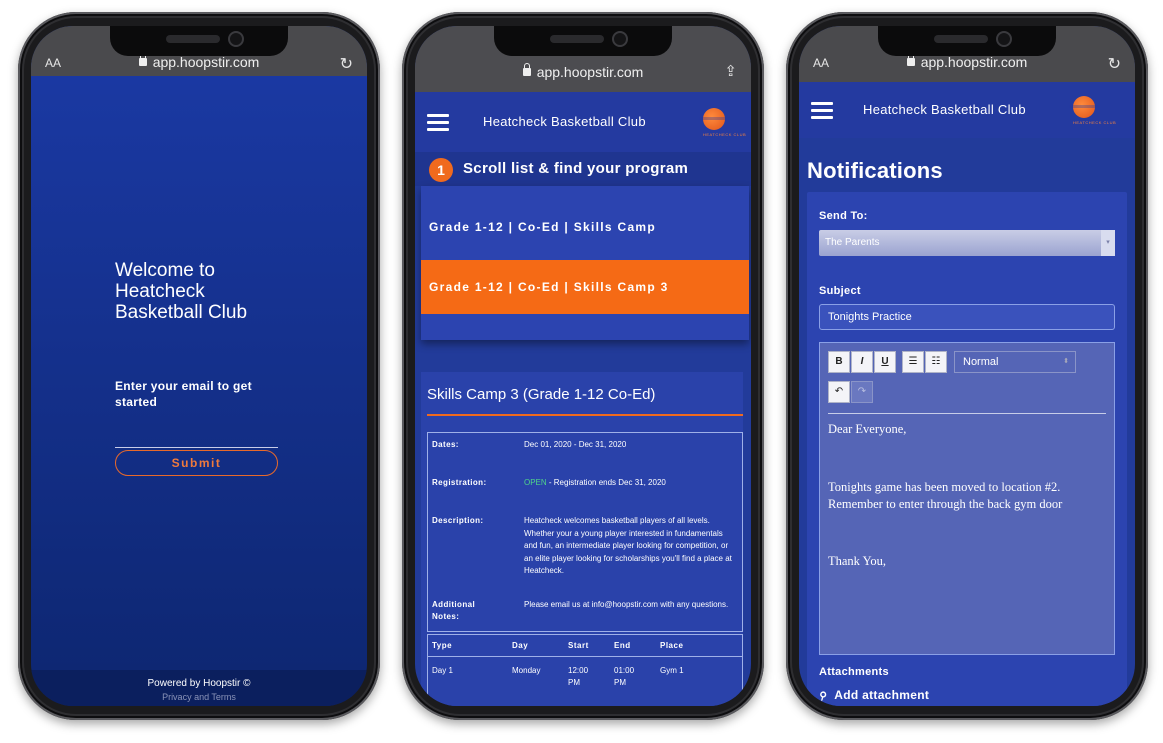 The height and width of the screenshot is (743, 1163). What do you see at coordinates (585, 227) in the screenshot?
I see `program-item: Grade 1-12 | Co-Ed | Skills Camp` at bounding box center [585, 227].